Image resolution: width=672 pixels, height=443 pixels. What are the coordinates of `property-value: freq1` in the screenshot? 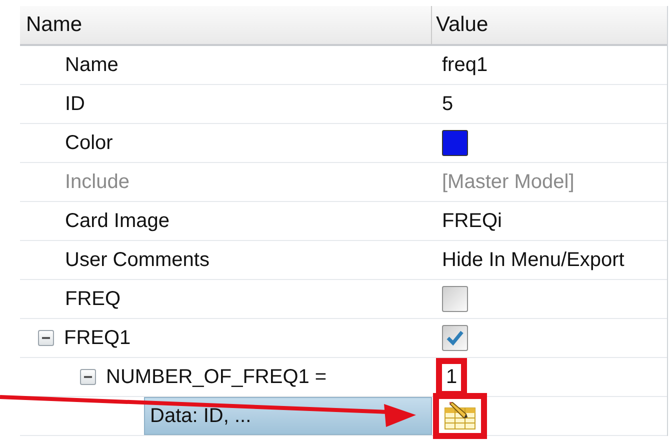 It's located at (465, 65).